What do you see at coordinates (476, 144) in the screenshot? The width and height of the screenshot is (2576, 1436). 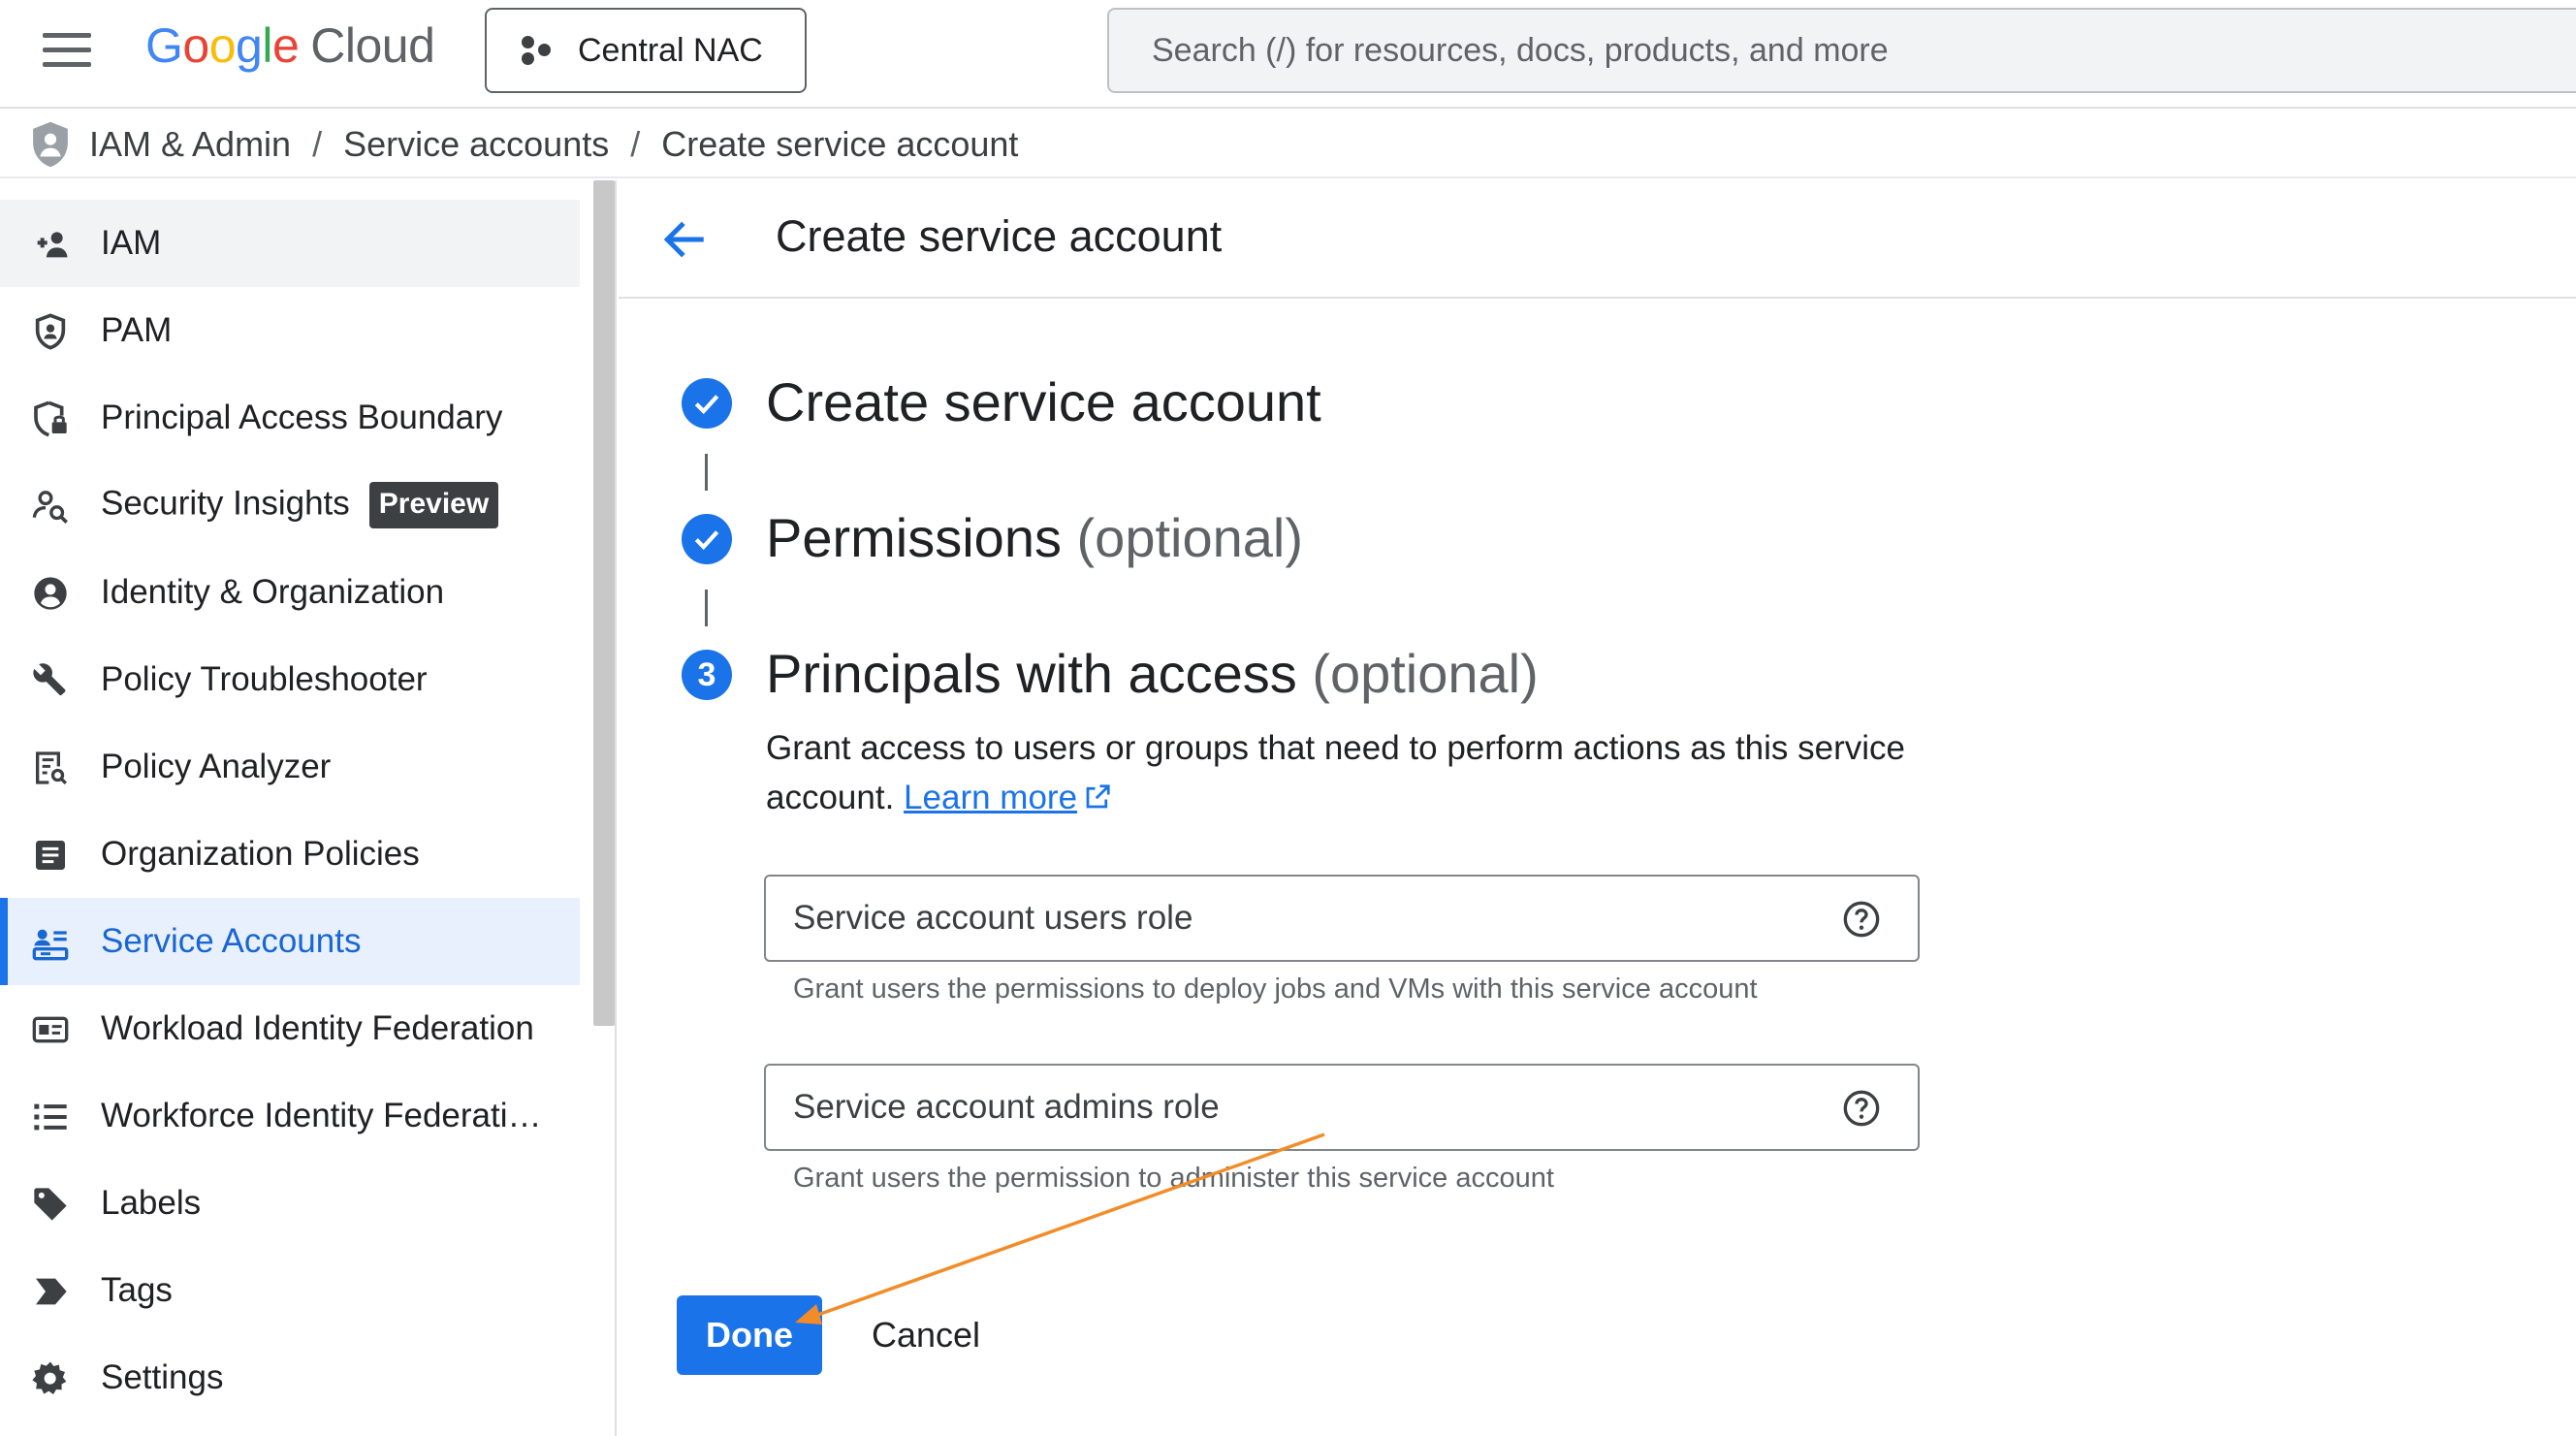 I see `breadcrumb-service-accounts: Service accounts` at bounding box center [476, 144].